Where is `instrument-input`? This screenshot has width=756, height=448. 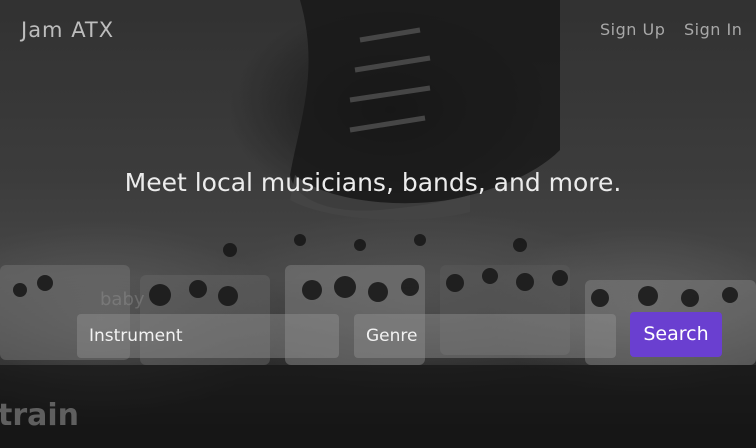 instrument-input is located at coordinates (208, 336).